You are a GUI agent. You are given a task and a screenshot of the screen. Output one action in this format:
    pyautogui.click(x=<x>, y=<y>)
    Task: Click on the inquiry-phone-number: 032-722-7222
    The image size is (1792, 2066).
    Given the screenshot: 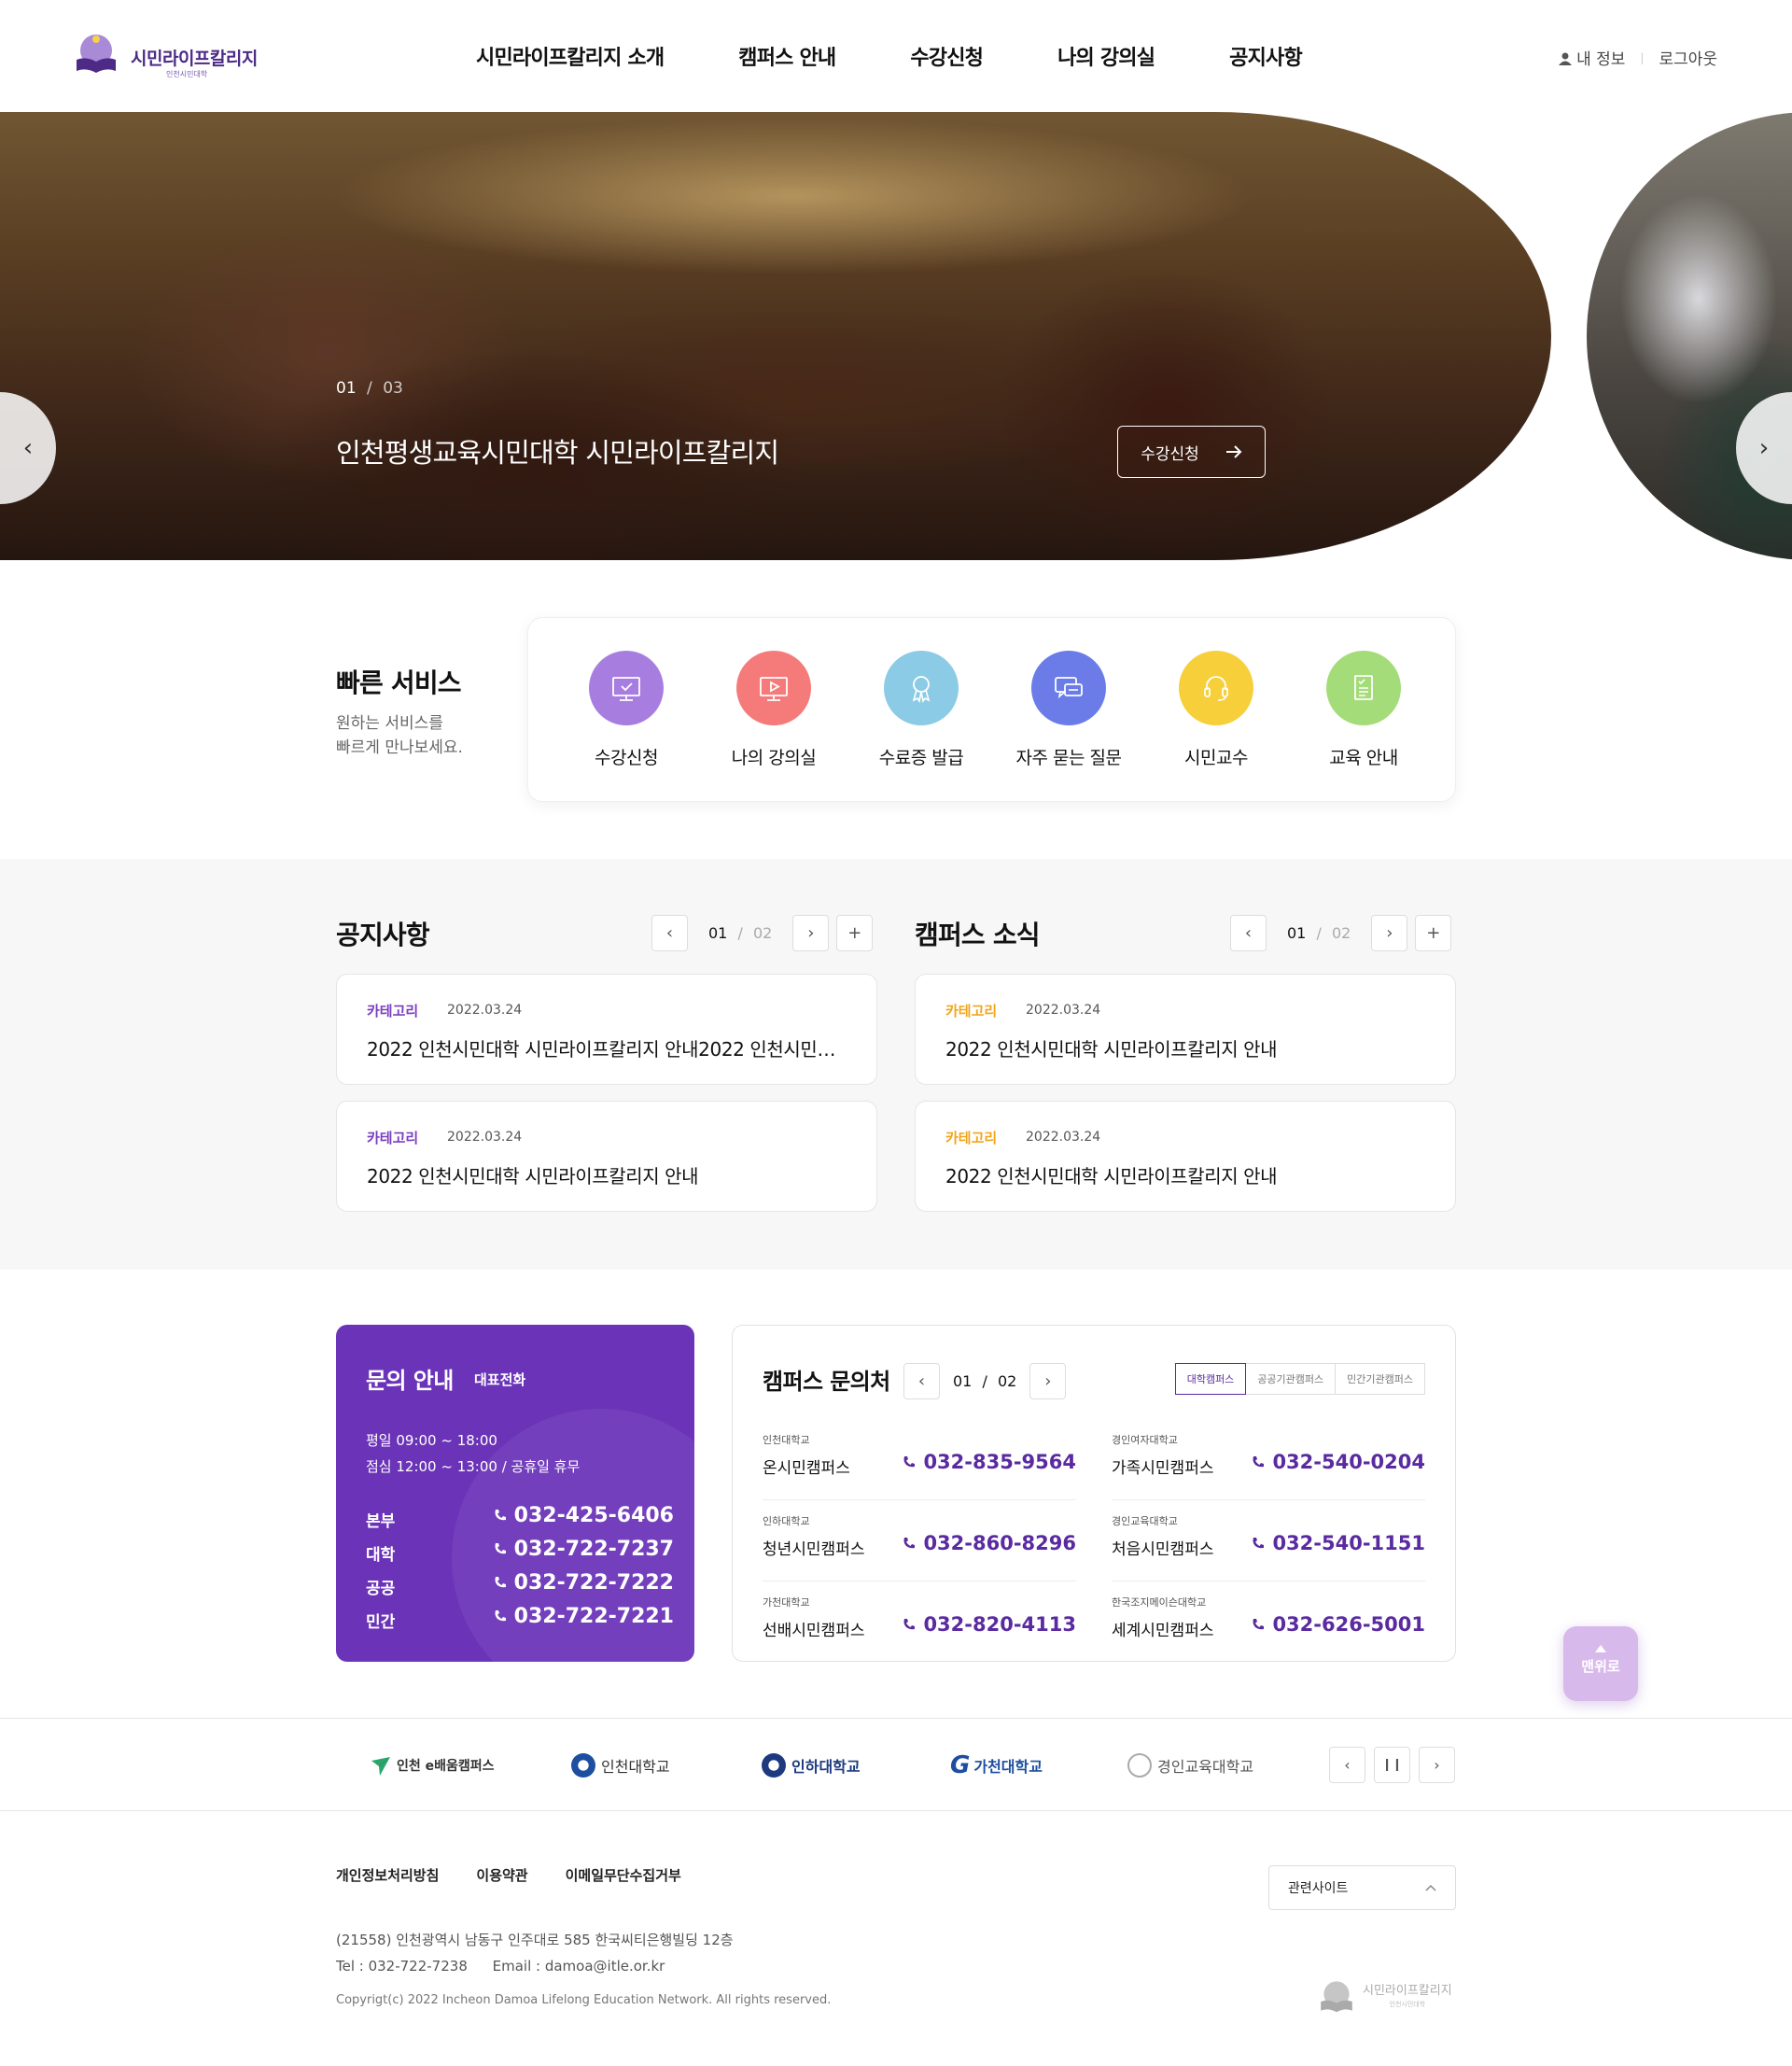 What is the action you would take?
    pyautogui.click(x=593, y=1583)
    